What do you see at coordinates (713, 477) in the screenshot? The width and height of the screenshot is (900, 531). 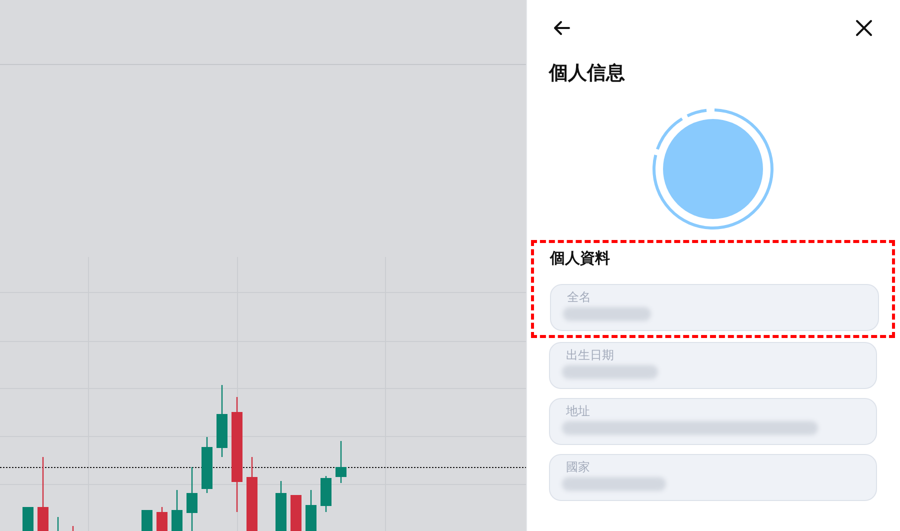 I see `input-field: 國家` at bounding box center [713, 477].